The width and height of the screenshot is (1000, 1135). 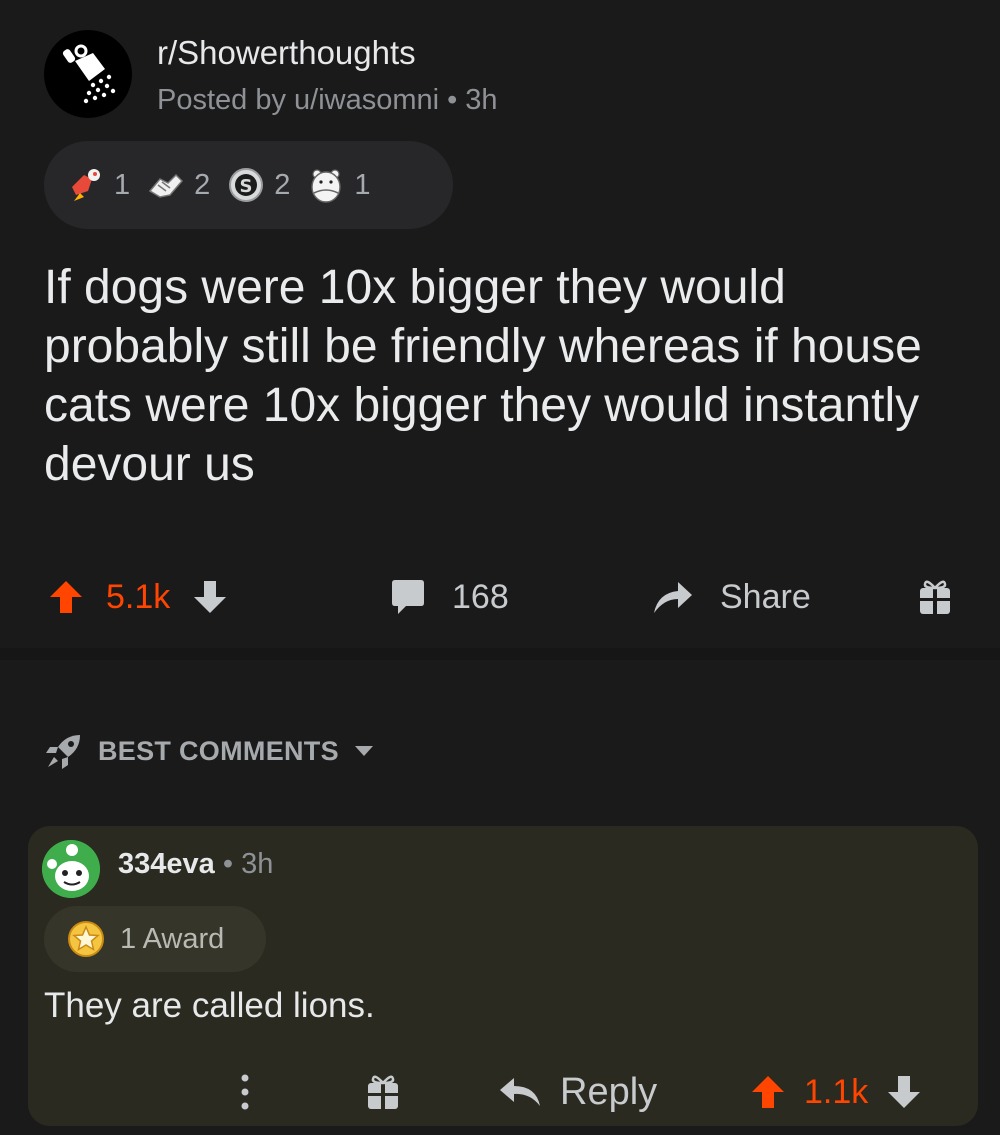 What do you see at coordinates (209, 1005) in the screenshot?
I see `comment-body: They are called lions.` at bounding box center [209, 1005].